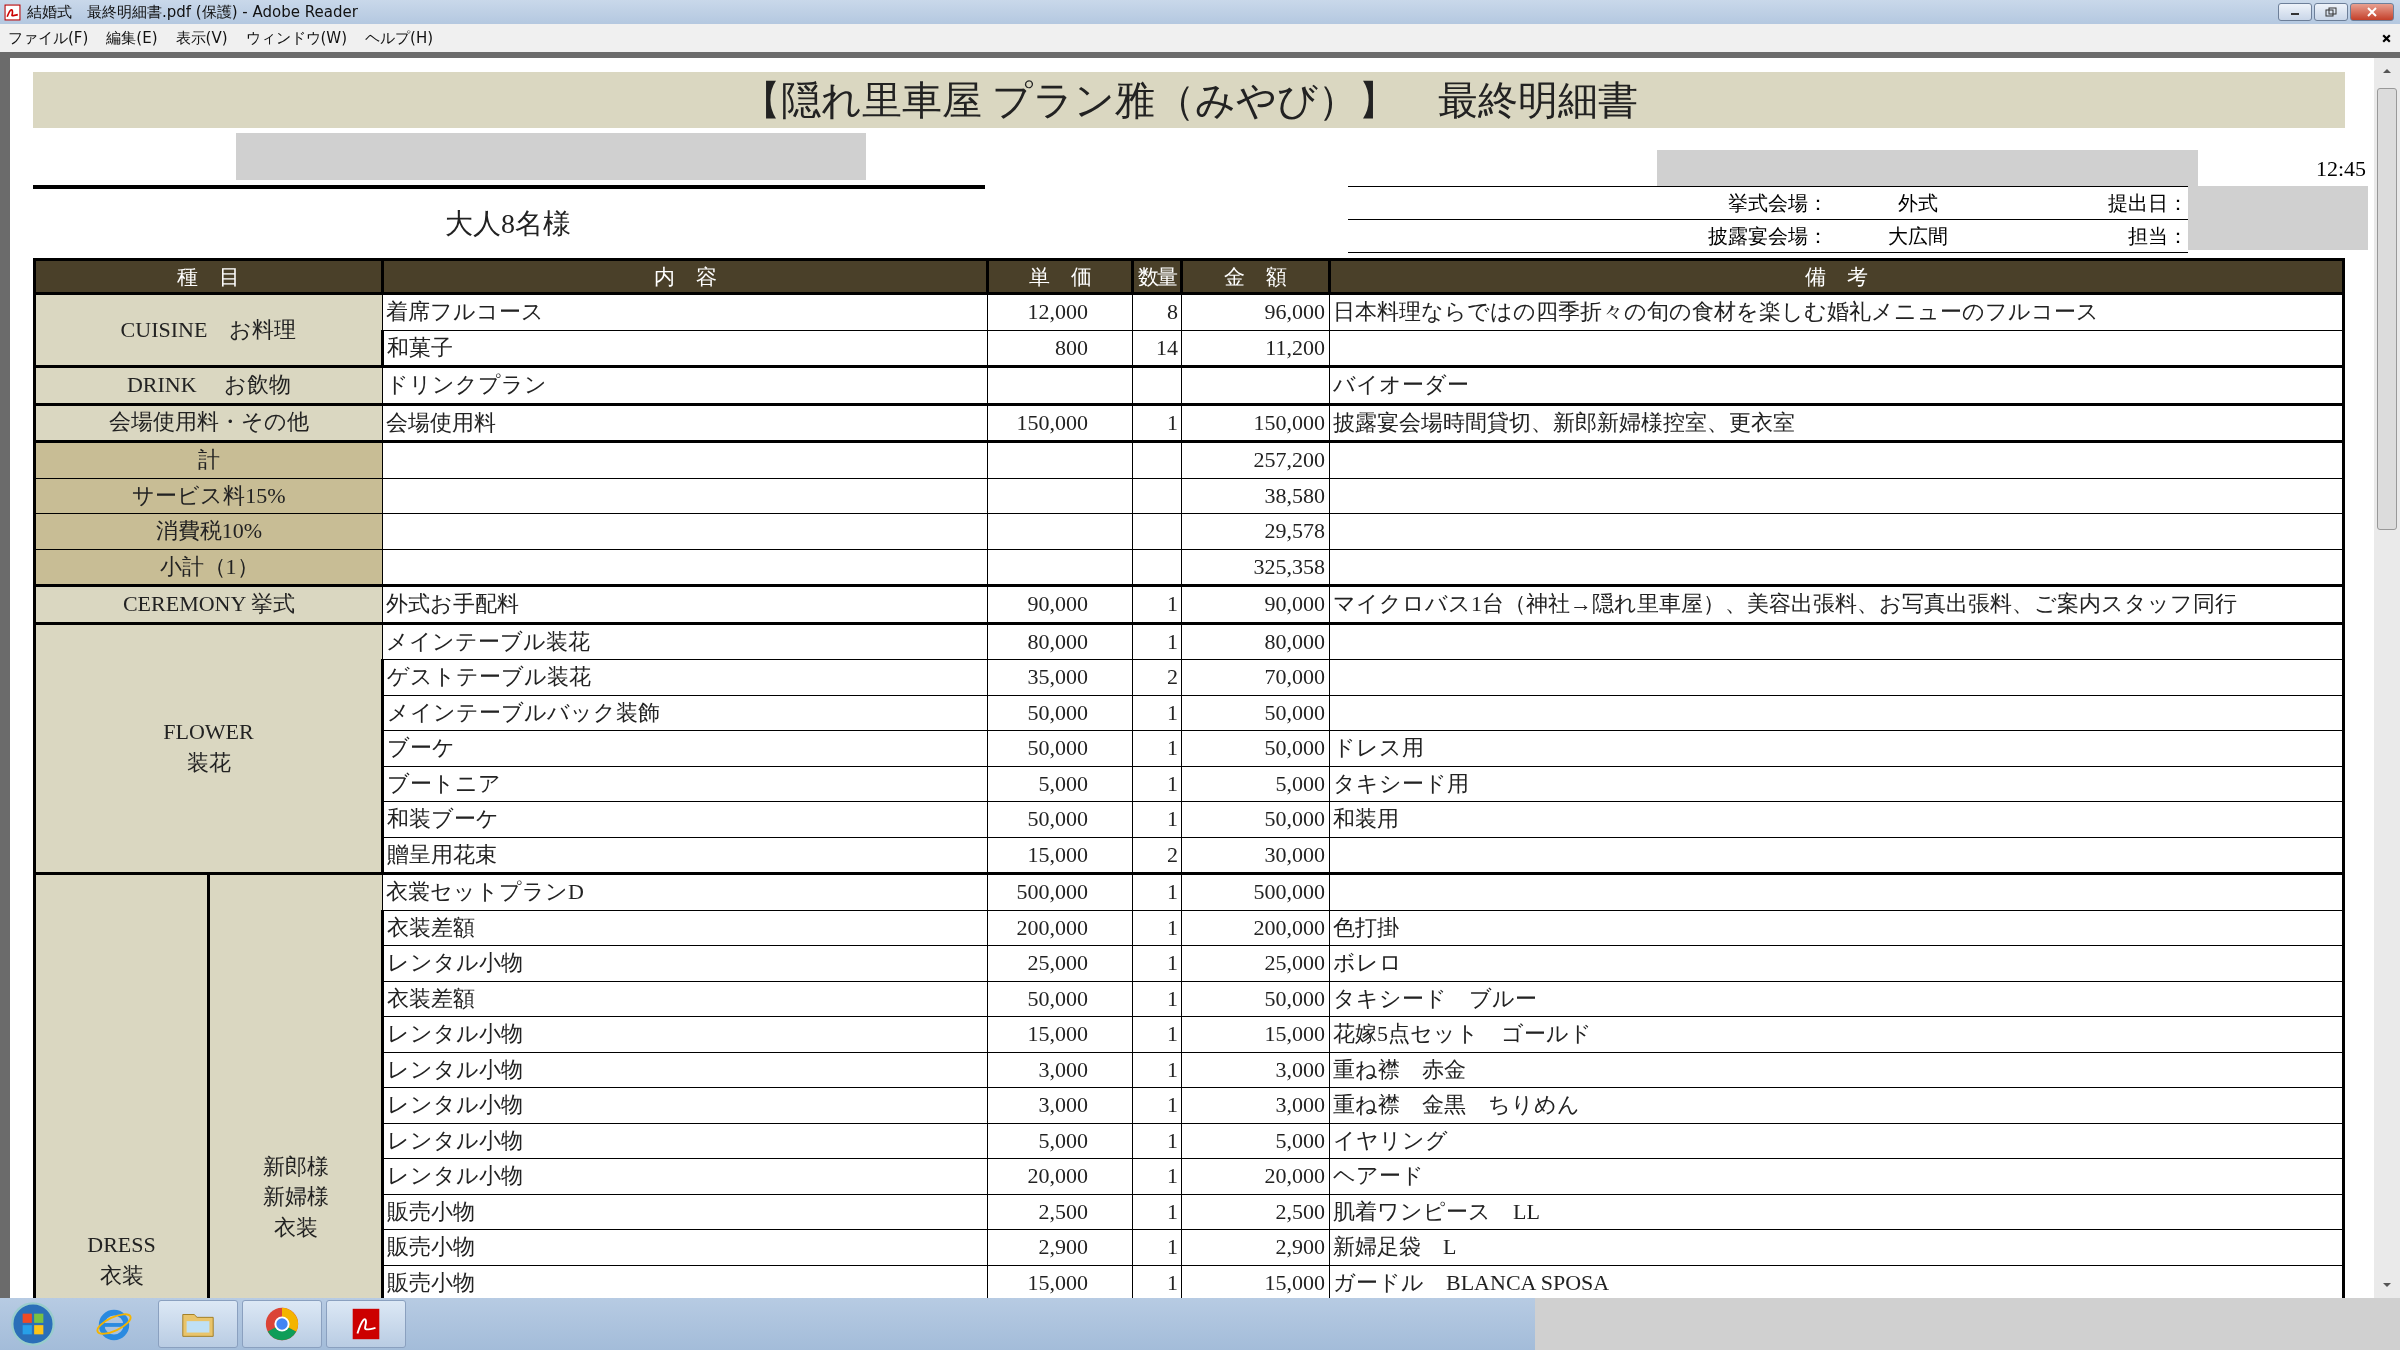  I want to click on table-cell: 販売小物, so click(685, 1247).